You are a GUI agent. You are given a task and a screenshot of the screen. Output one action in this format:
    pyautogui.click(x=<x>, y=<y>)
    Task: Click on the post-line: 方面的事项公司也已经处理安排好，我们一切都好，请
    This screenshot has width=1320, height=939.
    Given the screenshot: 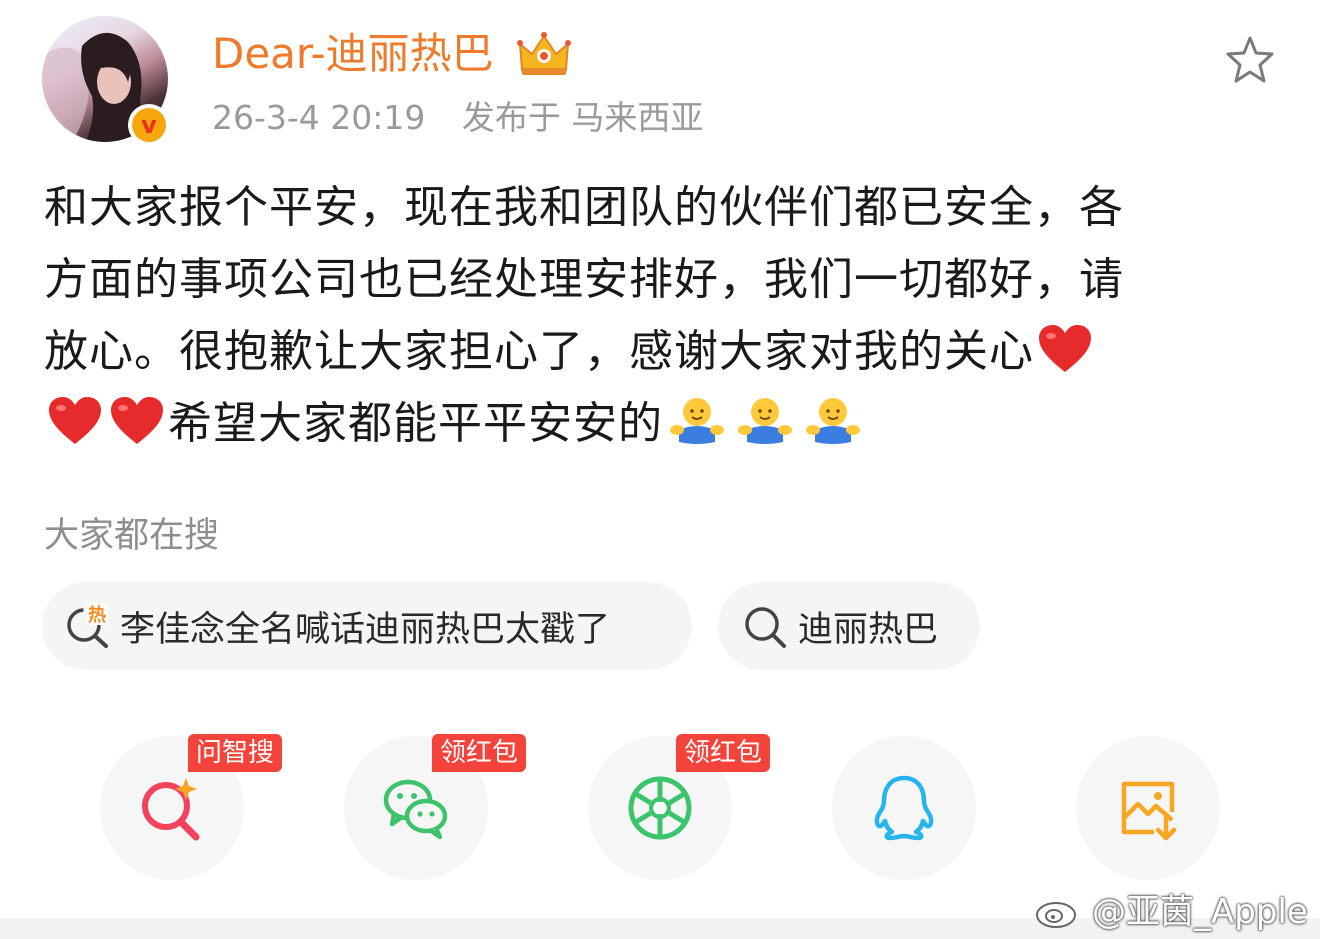 What is the action you would take?
    pyautogui.click(x=584, y=279)
    